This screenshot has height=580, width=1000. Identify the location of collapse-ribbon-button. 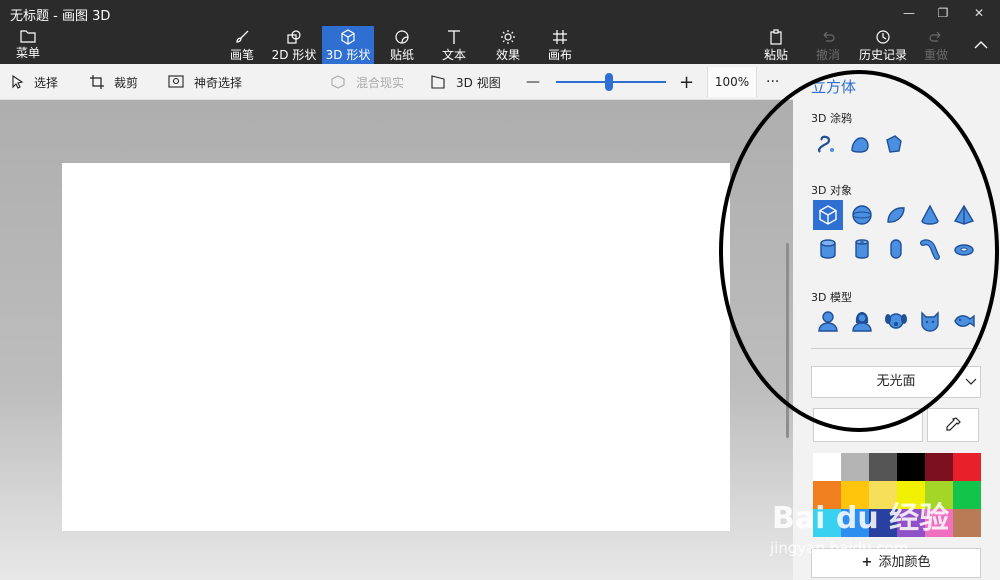
(981, 45).